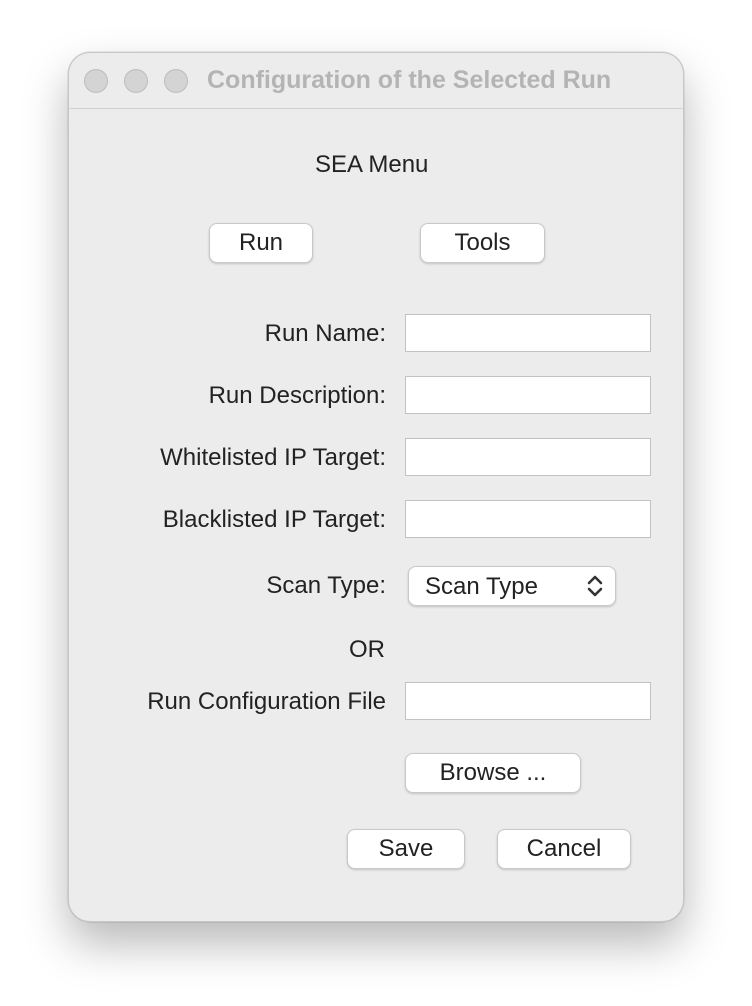 The image size is (752, 1006). I want to click on scan-type-value: Scan Type, so click(481, 586).